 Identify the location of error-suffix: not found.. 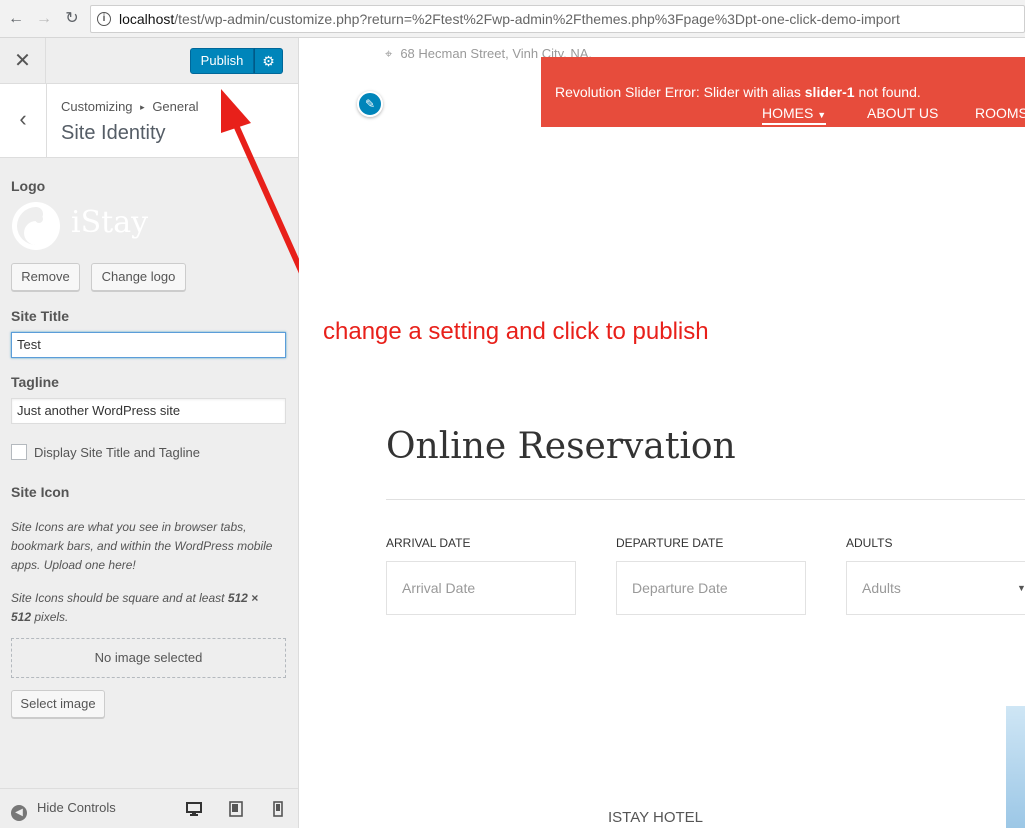
(887, 92).